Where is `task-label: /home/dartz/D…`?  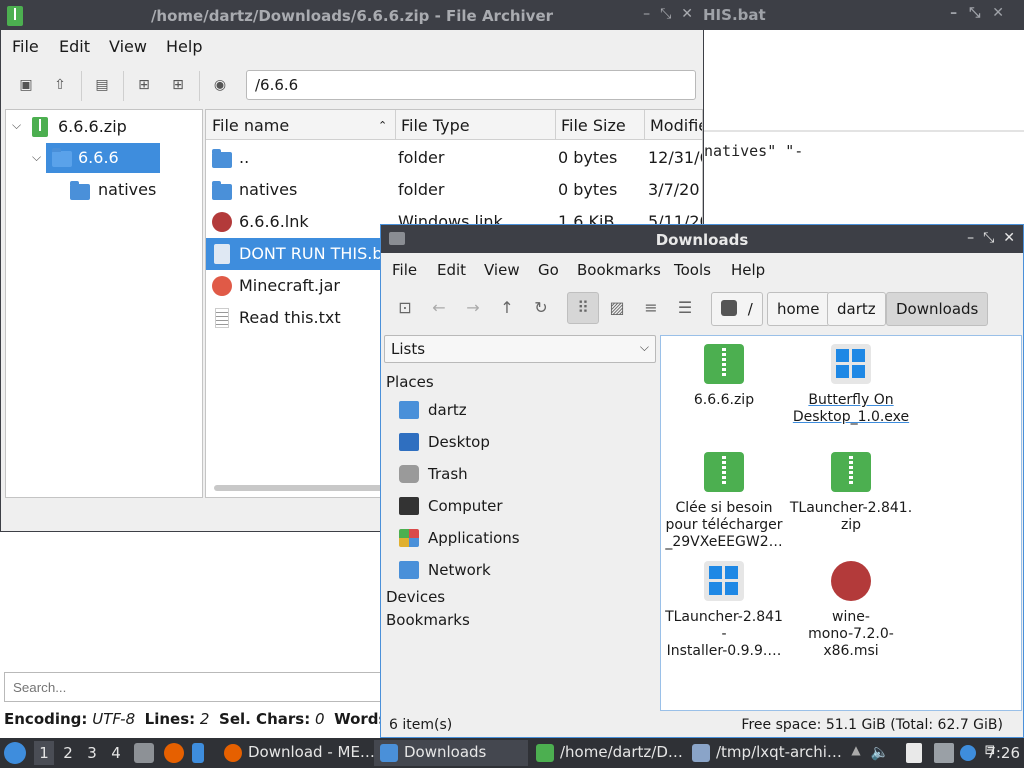
task-label: /home/dartz/D… is located at coordinates (621, 752).